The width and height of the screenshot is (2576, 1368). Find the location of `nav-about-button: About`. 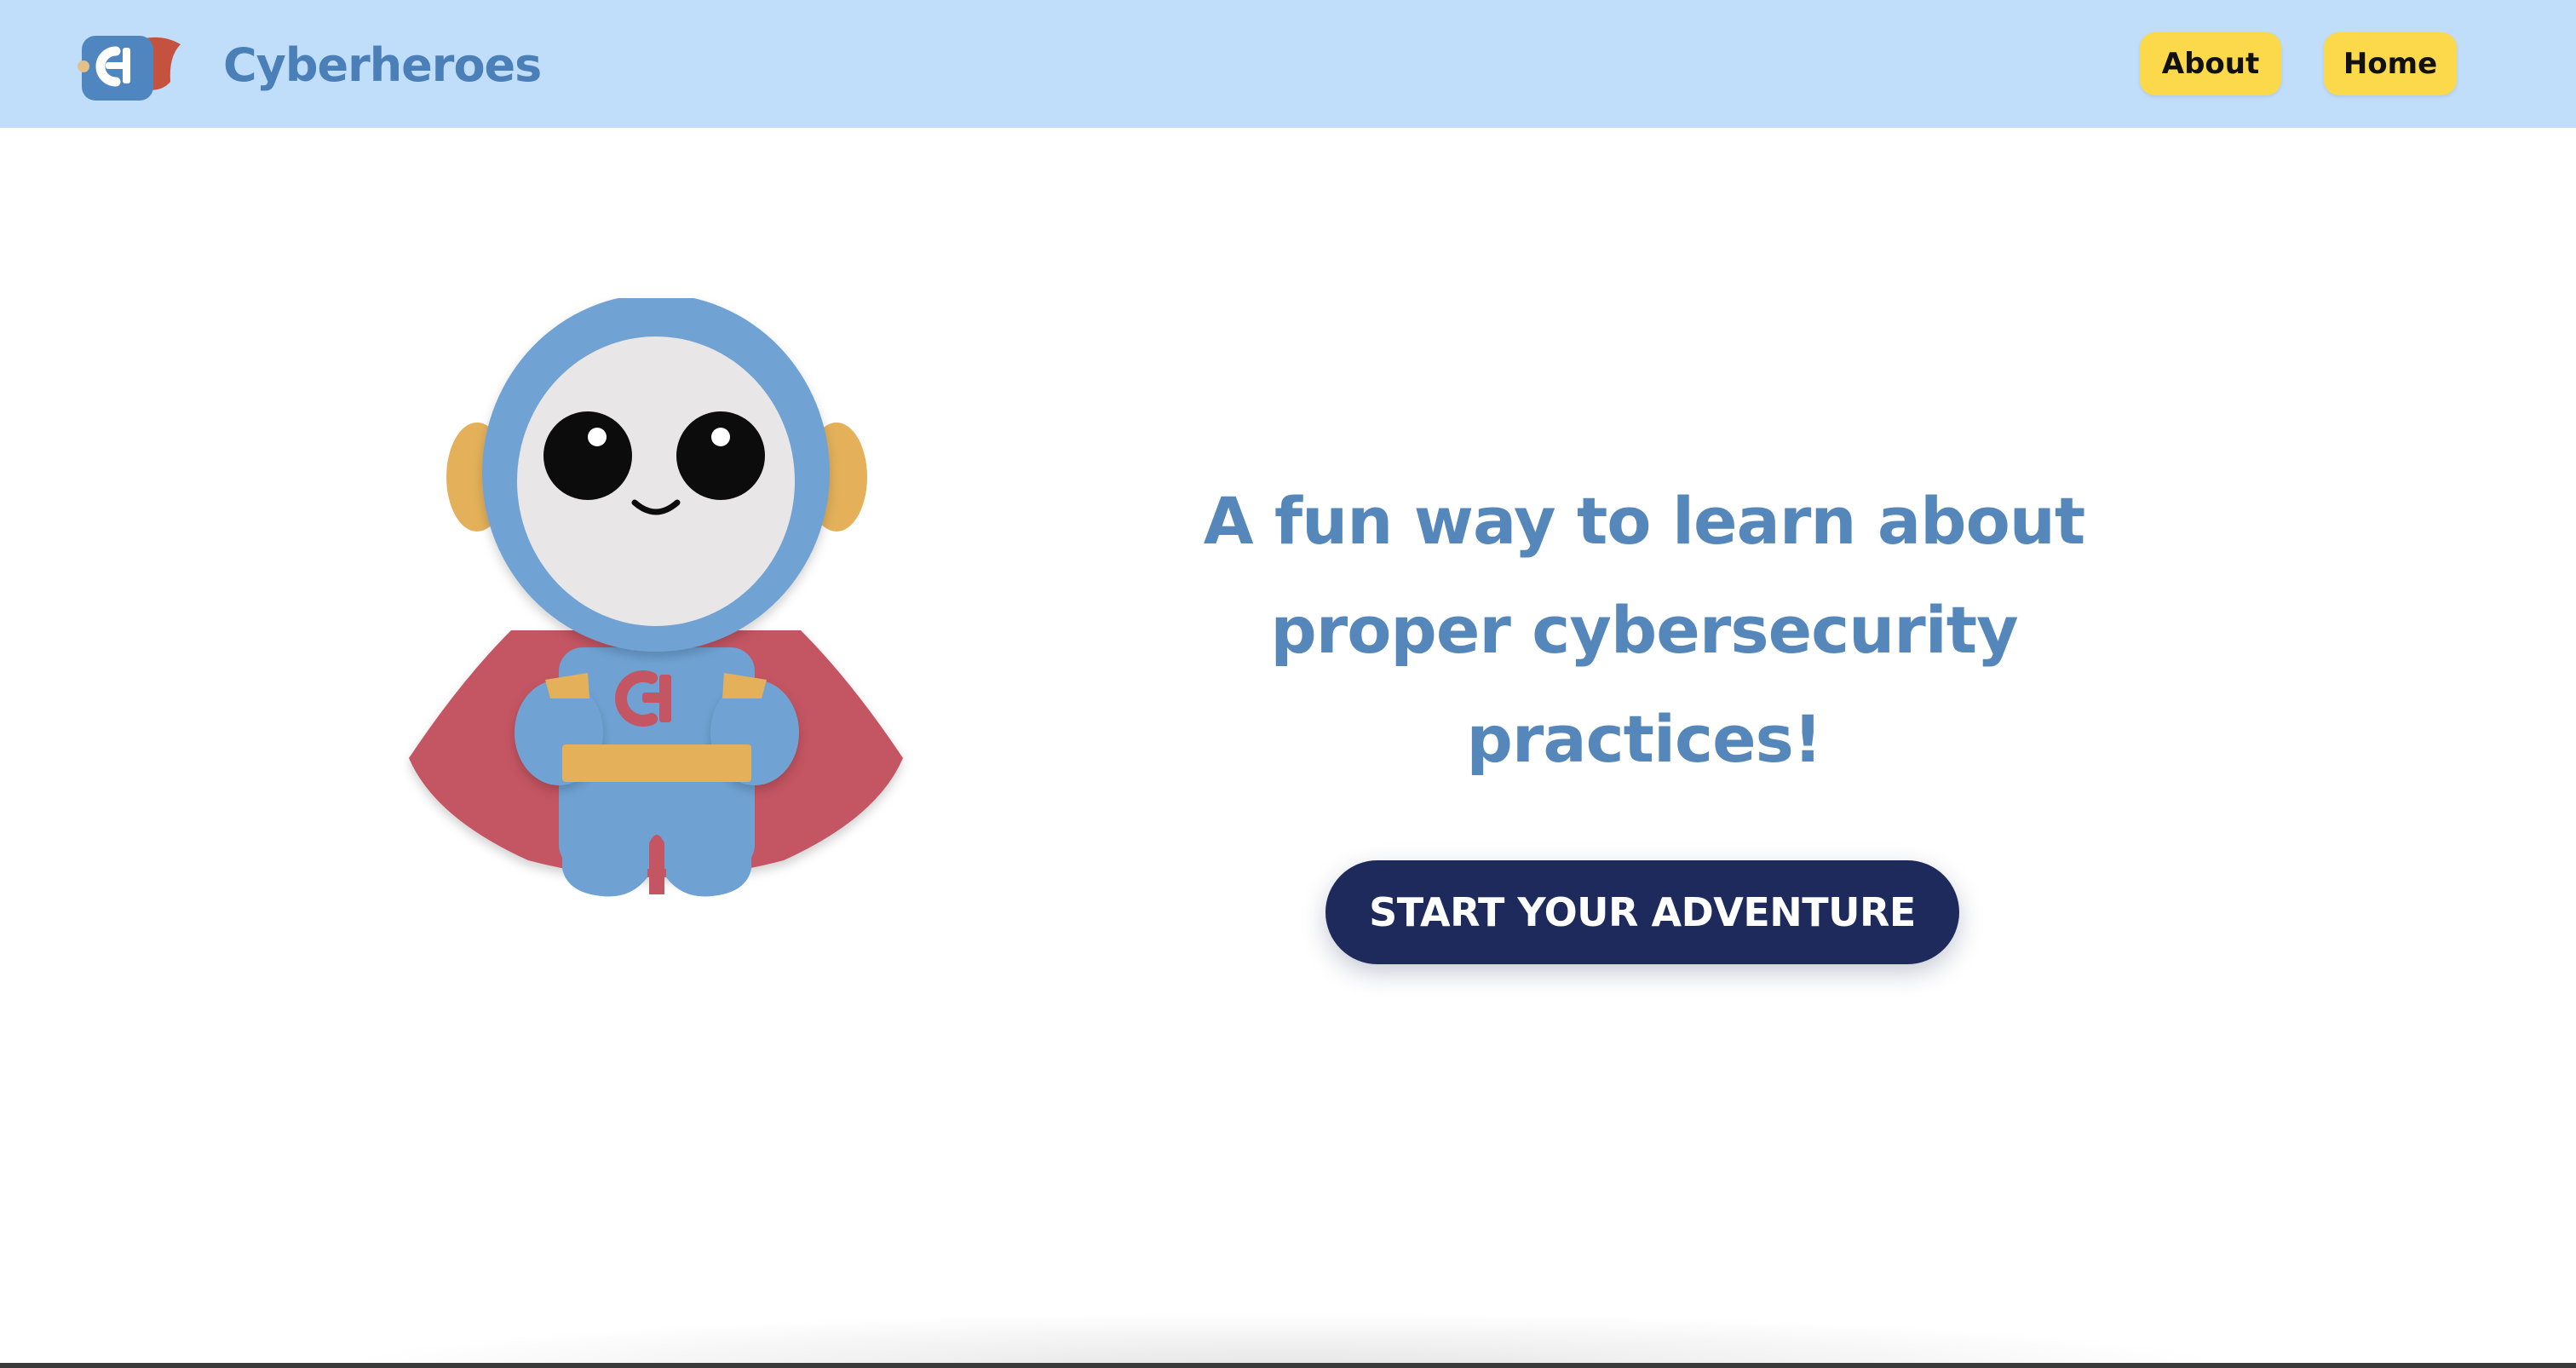

nav-about-button: About is located at coordinates (2211, 63).